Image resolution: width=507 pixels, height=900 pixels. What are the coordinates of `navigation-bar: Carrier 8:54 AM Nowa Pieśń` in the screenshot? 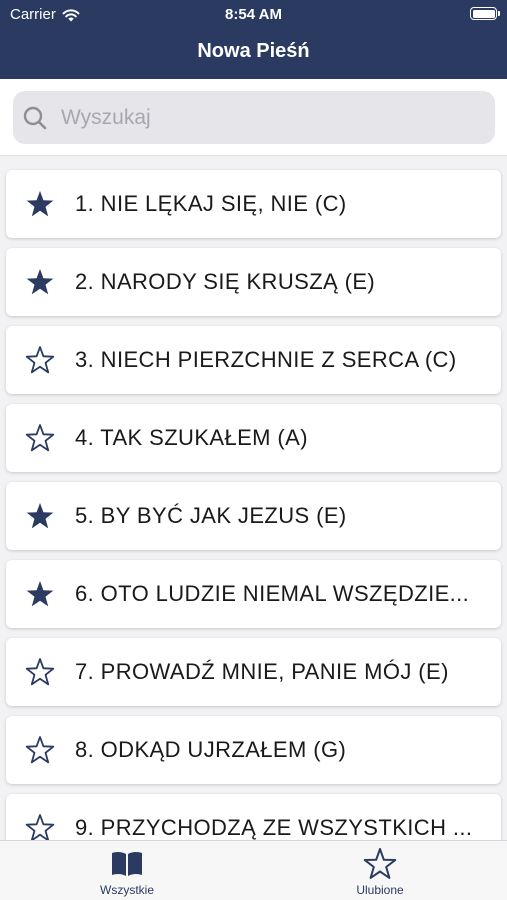 It's located at (253, 39).